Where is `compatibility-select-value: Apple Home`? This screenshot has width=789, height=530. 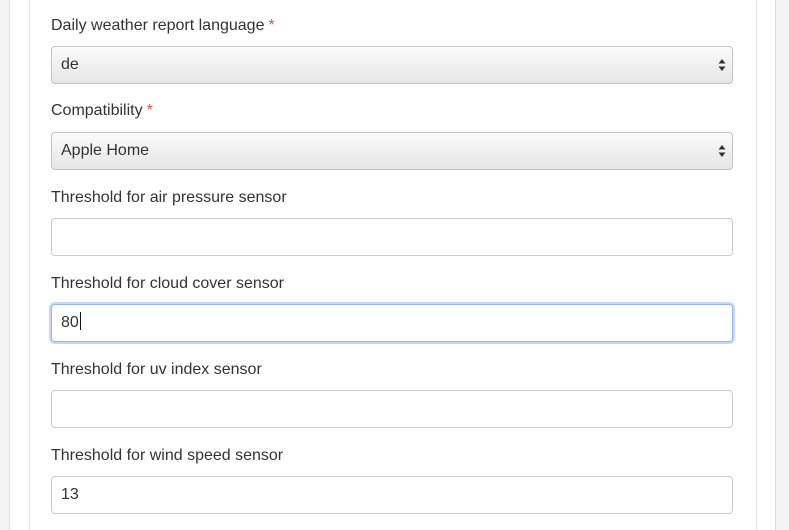
compatibility-select-value: Apple Home is located at coordinates (105, 150).